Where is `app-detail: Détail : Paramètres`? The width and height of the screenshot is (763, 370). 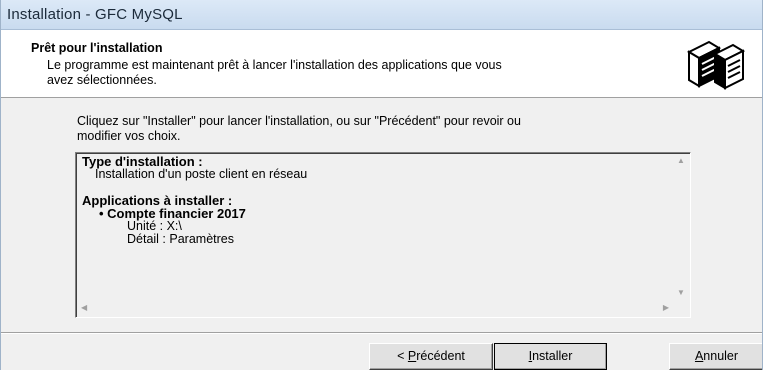
app-detail: Détail : Paramètres is located at coordinates (180, 239).